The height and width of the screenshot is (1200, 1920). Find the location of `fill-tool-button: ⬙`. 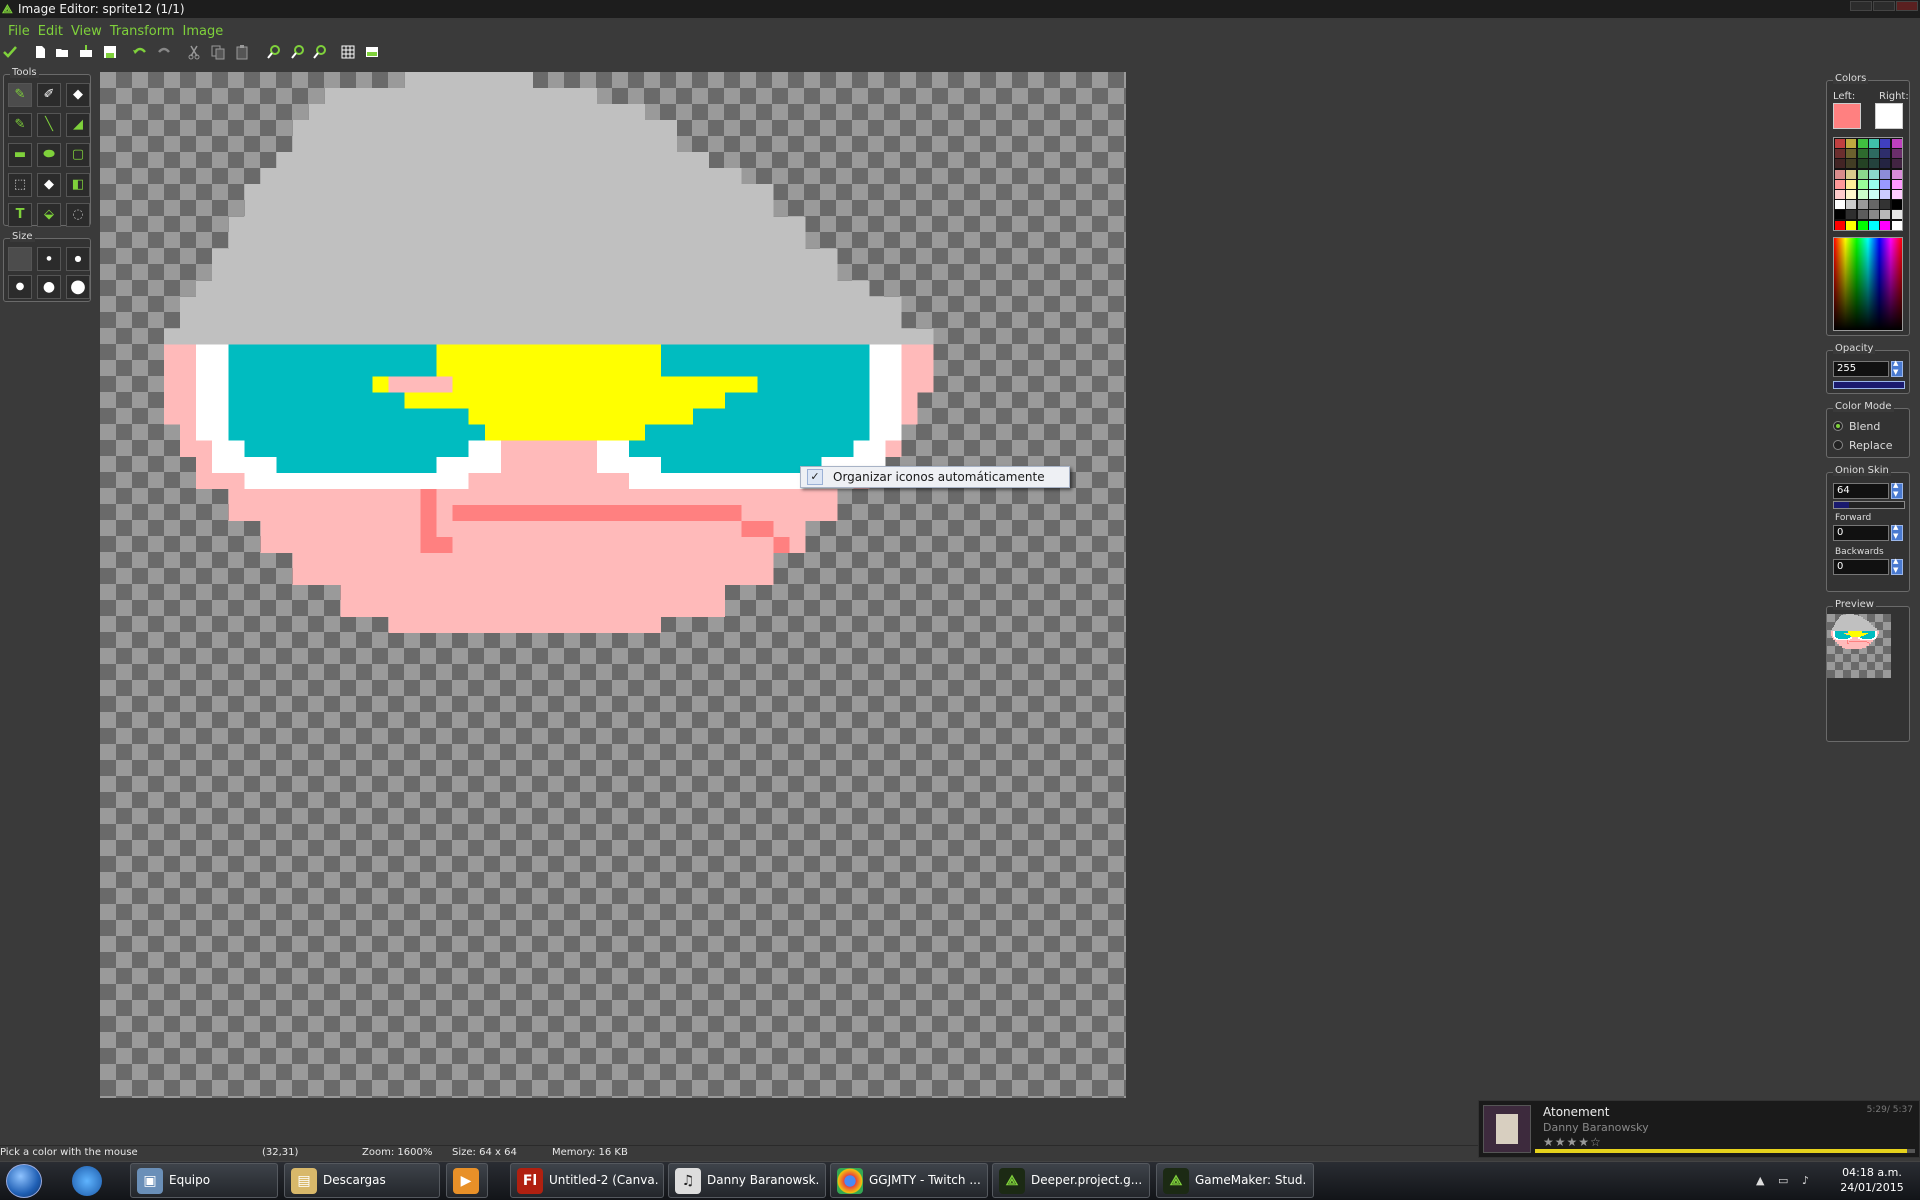

fill-tool-button: ⬙ is located at coordinates (49, 215).